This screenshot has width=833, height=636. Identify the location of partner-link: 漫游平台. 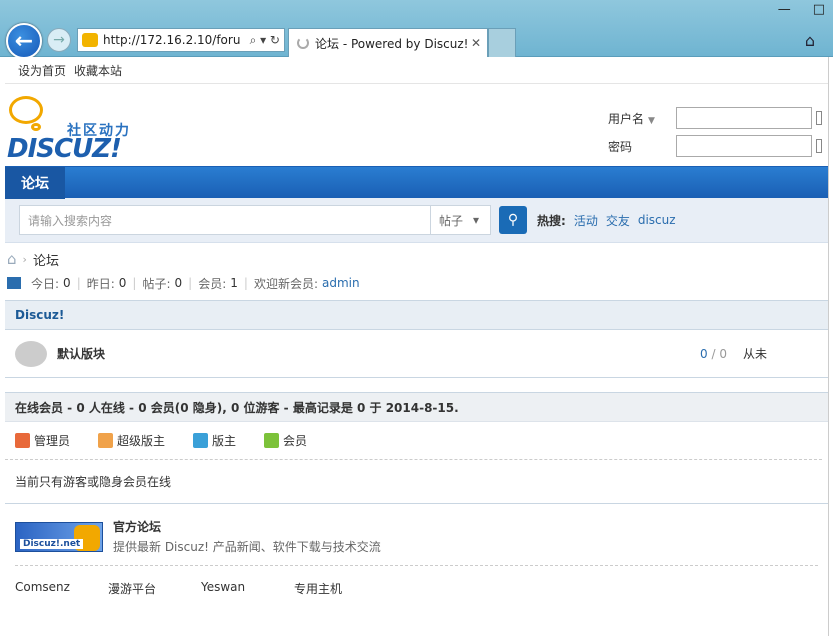
(154, 588).